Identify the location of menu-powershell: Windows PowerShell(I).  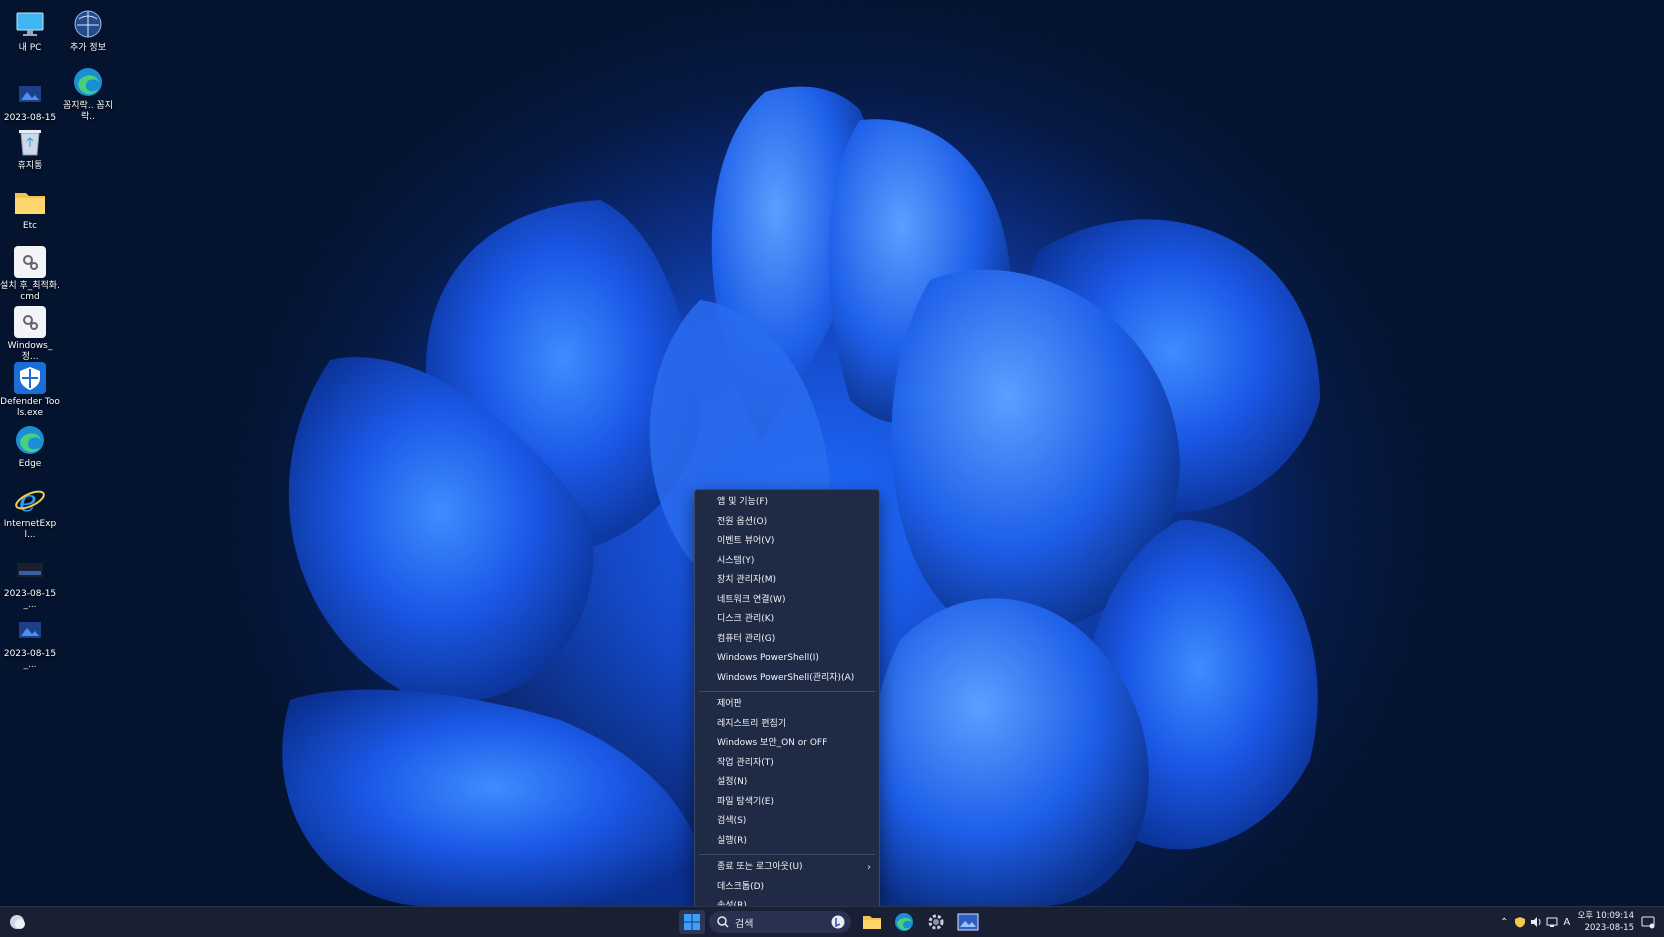
(787, 659).